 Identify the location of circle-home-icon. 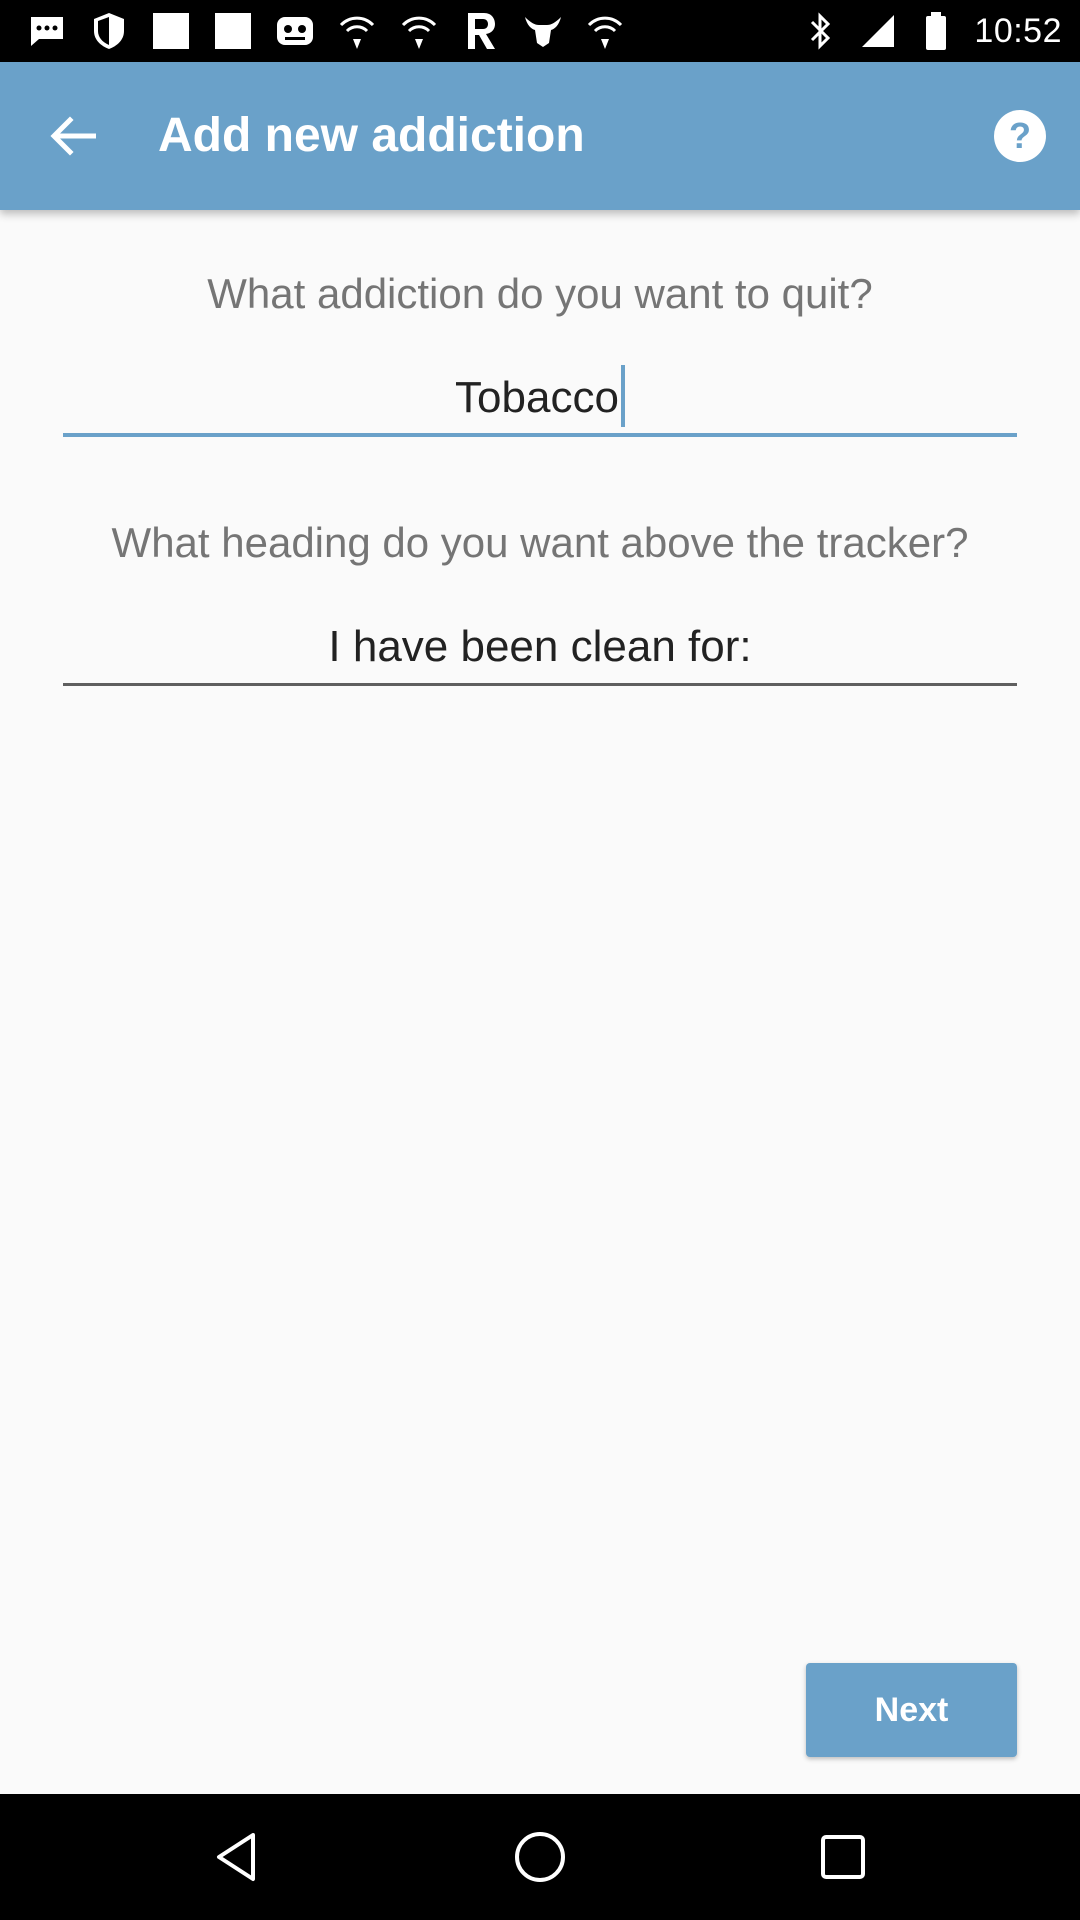
(540, 1857).